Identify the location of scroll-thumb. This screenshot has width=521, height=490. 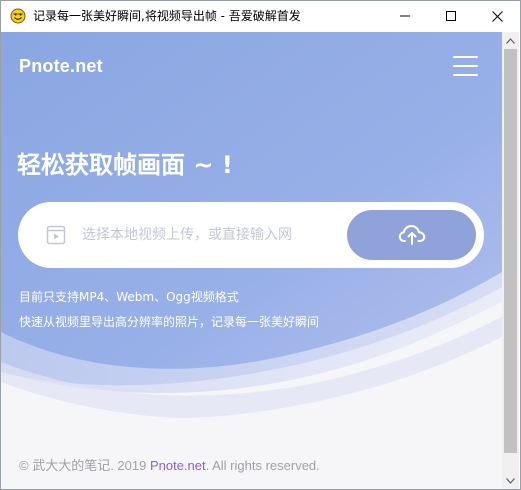
(510, 251).